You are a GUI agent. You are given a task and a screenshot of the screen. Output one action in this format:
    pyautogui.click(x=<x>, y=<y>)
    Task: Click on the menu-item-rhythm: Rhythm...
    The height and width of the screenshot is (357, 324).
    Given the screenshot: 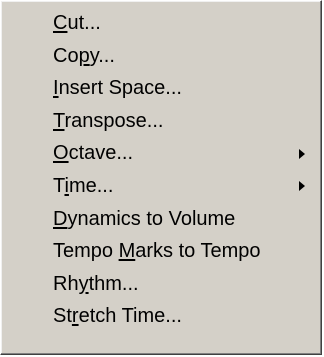 What is the action you would take?
    pyautogui.click(x=161, y=284)
    